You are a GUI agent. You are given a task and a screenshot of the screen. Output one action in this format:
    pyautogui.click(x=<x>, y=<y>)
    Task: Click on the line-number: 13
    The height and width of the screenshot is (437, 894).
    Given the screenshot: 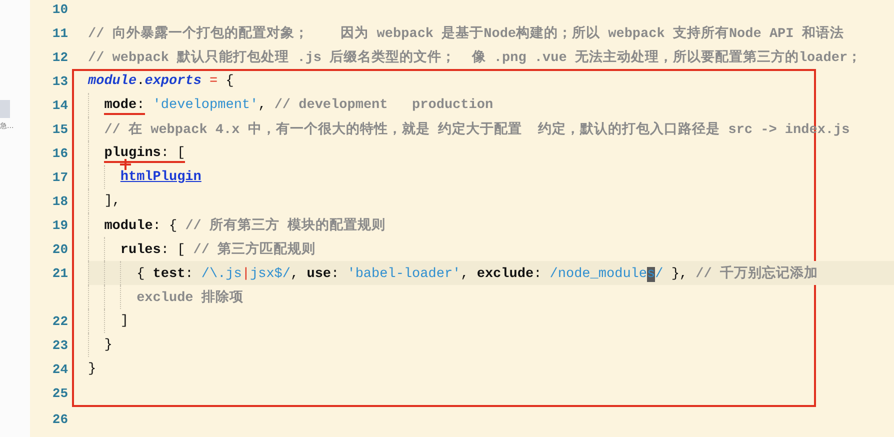 What is the action you would take?
    pyautogui.click(x=60, y=81)
    